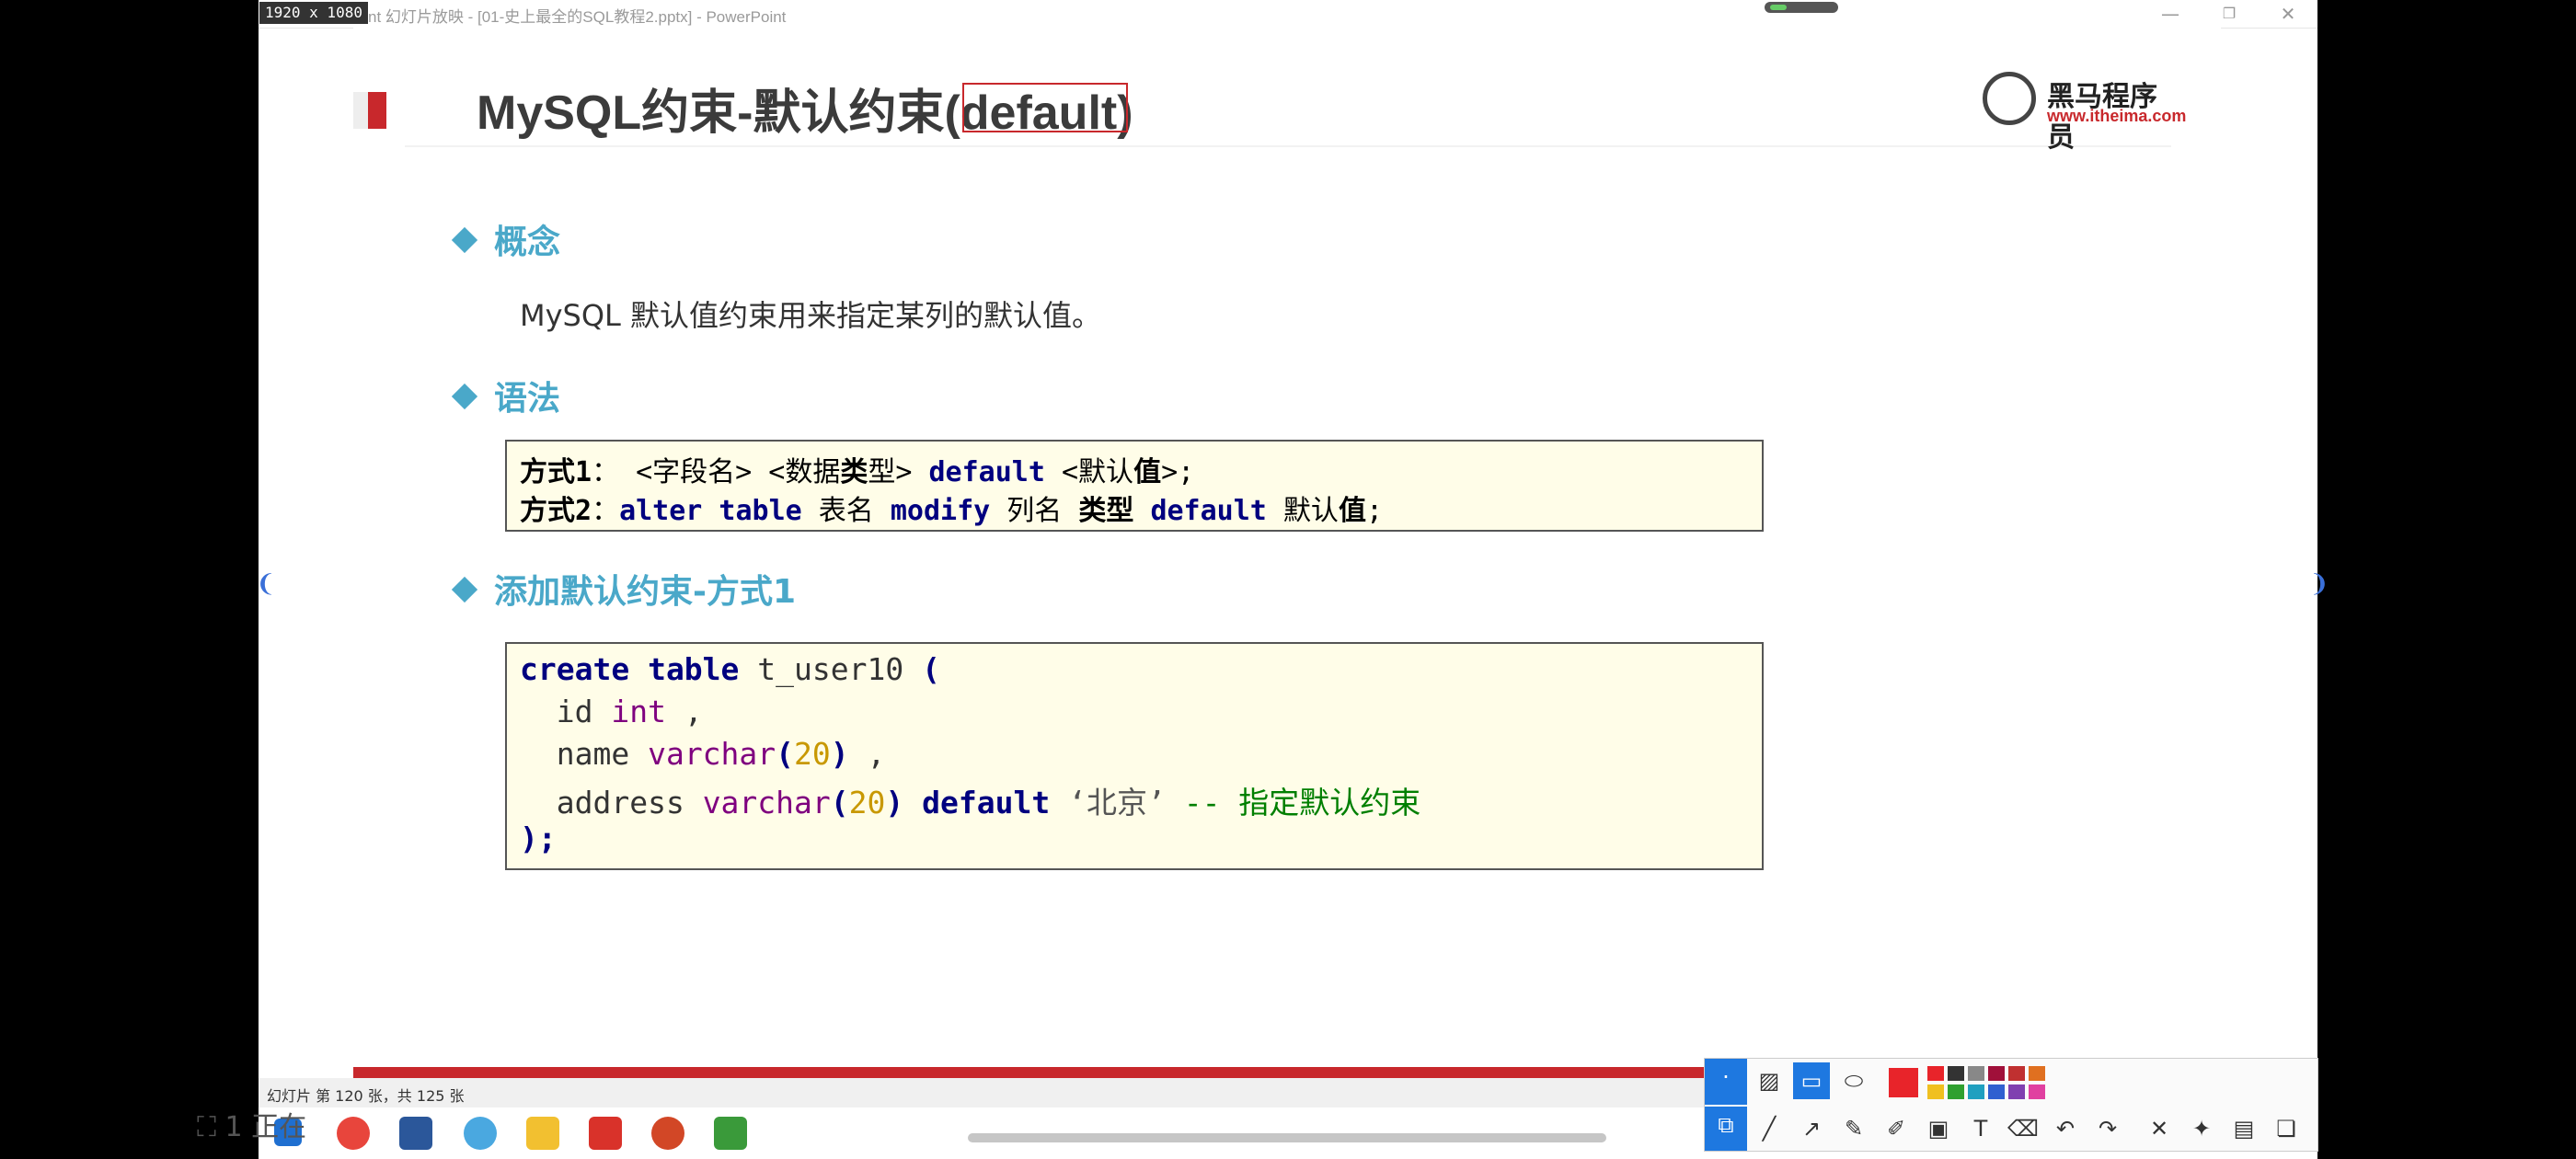  Describe the element at coordinates (2011, 1105) in the screenshot. I see `annotation-toolbar: · ▨ ▭ ⬭ ⧉ ╱ ↗ ✎ ✐ ▣ T ⌫ ↶ ↷ ✕ ✦ ▤ ❏` at that location.